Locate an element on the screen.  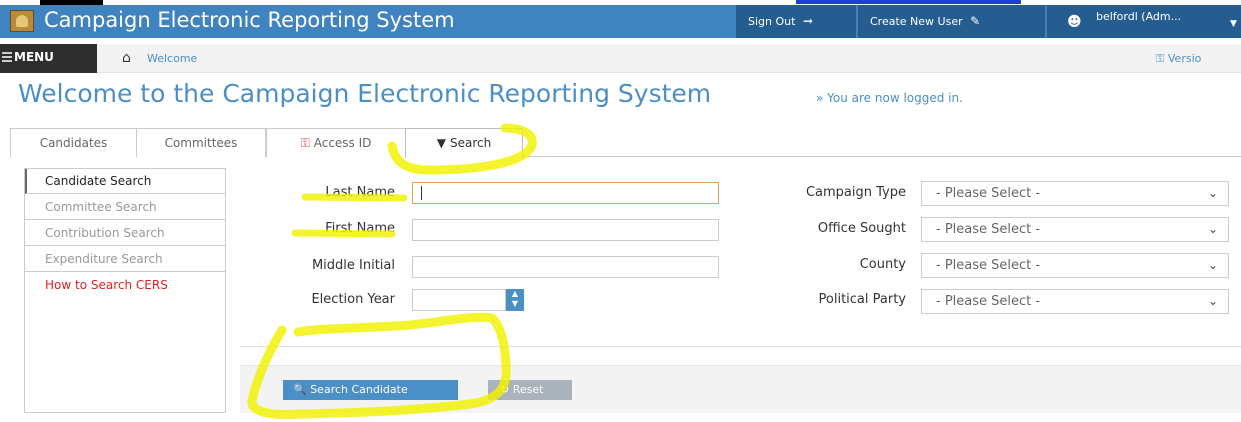
page-subtitle: » You are now logged in. is located at coordinates (889, 98).